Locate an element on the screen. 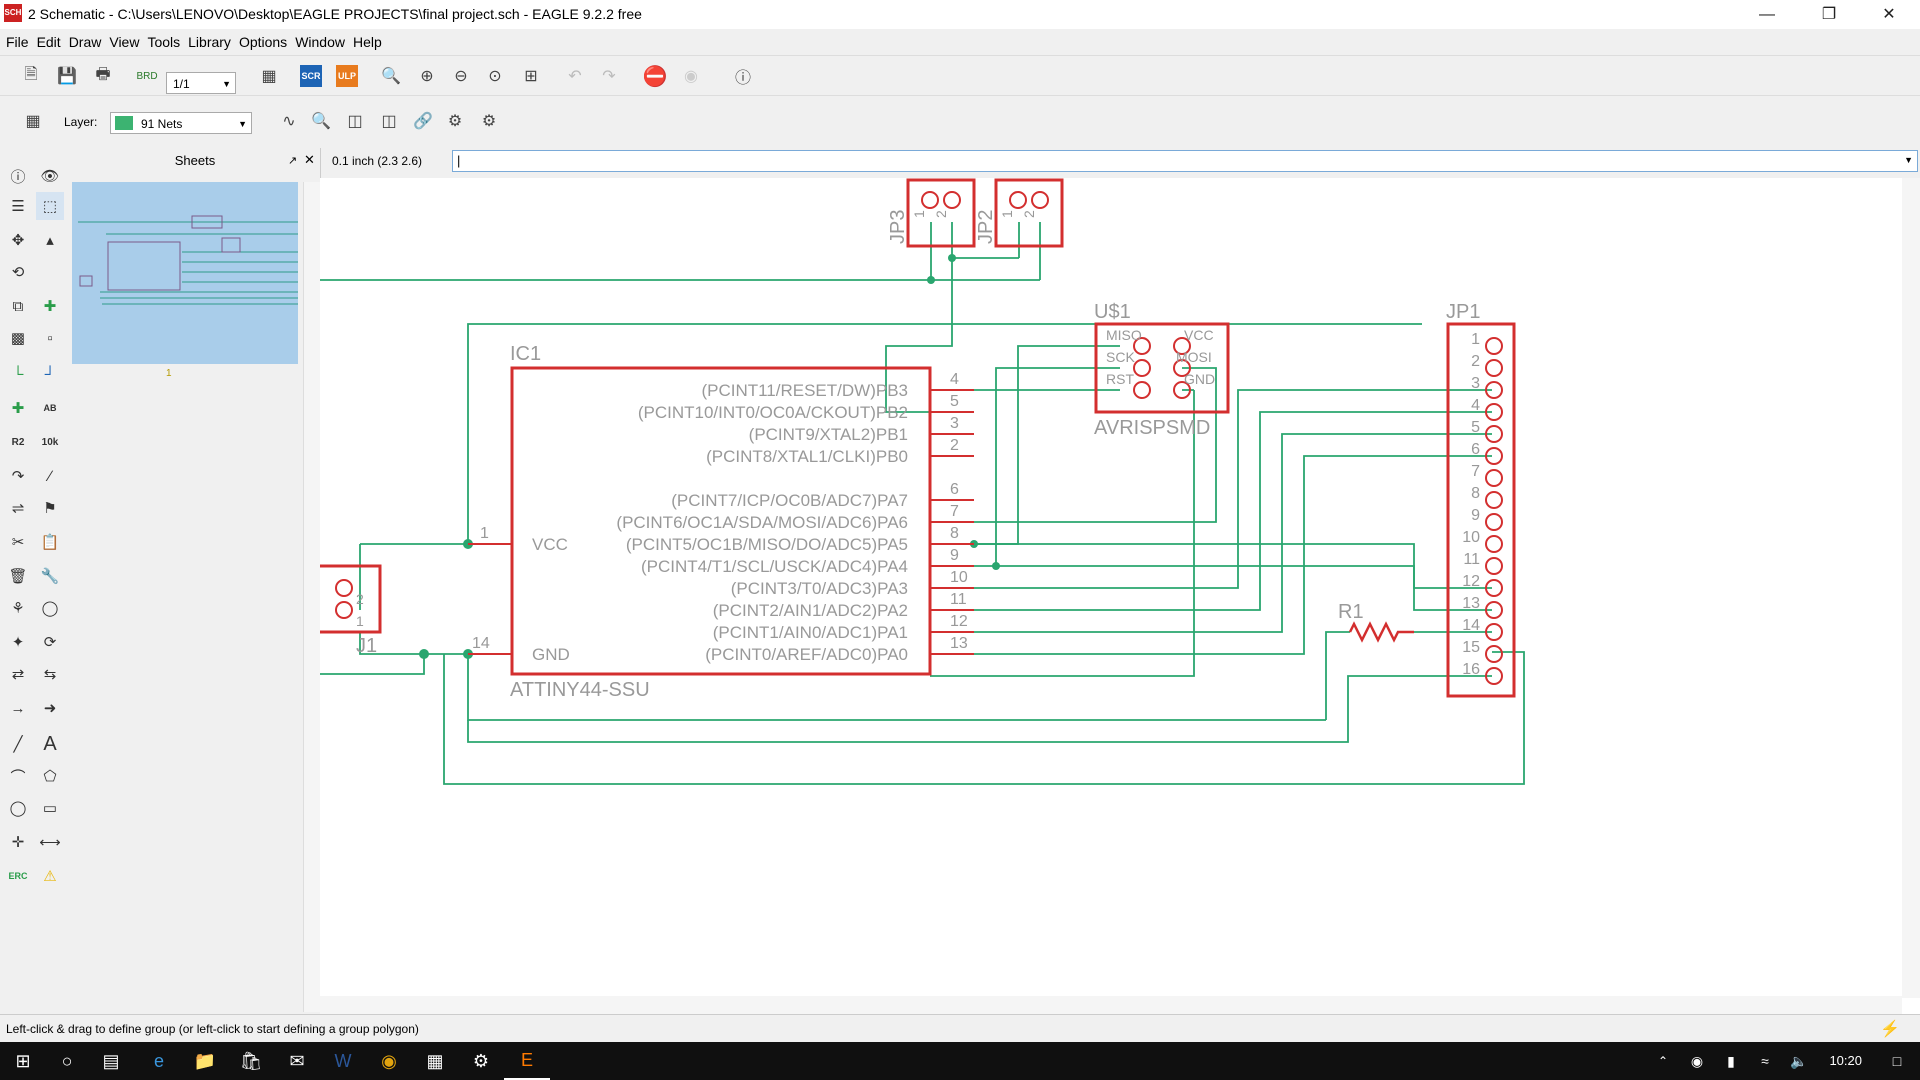 The image size is (1920, 1080). search-icon: ○ is located at coordinates (67, 1061).